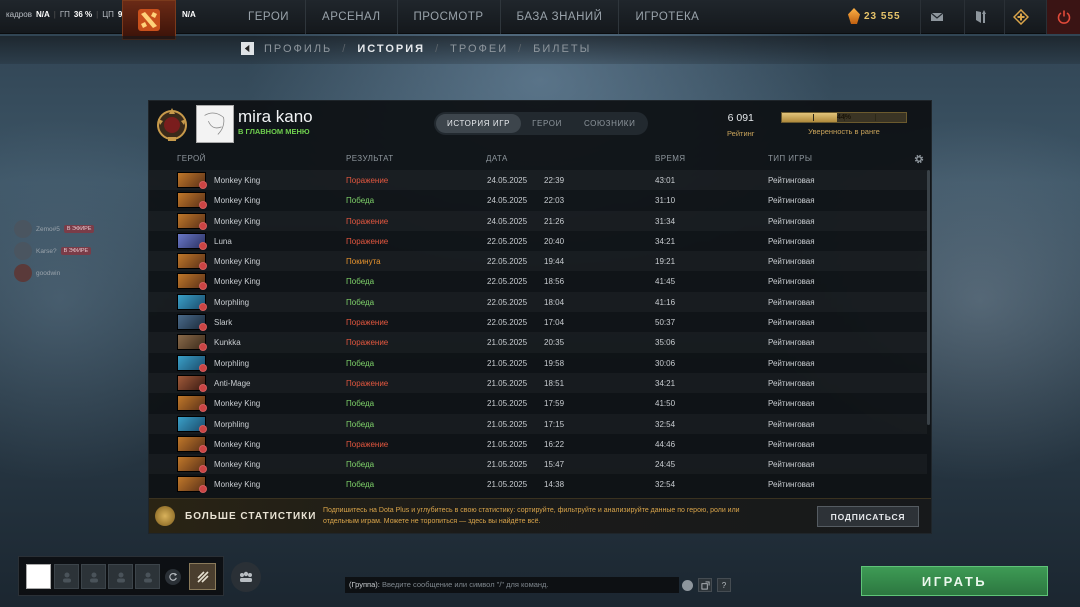 The height and width of the screenshot is (607, 1080). What do you see at coordinates (919, 159) in the screenshot?
I see `gear-icon` at bounding box center [919, 159].